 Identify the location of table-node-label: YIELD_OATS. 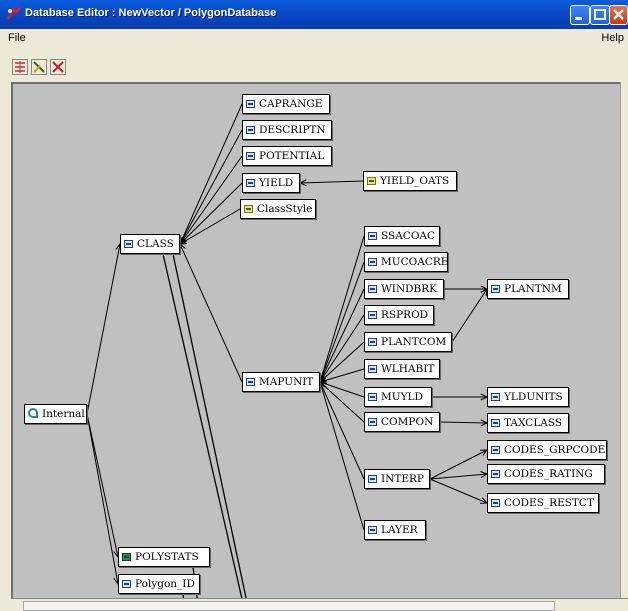
(415, 181).